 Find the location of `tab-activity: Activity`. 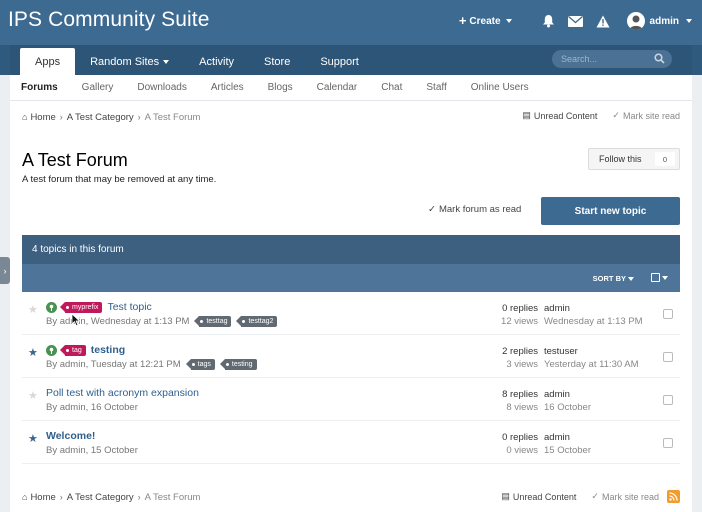

tab-activity: Activity is located at coordinates (216, 61).